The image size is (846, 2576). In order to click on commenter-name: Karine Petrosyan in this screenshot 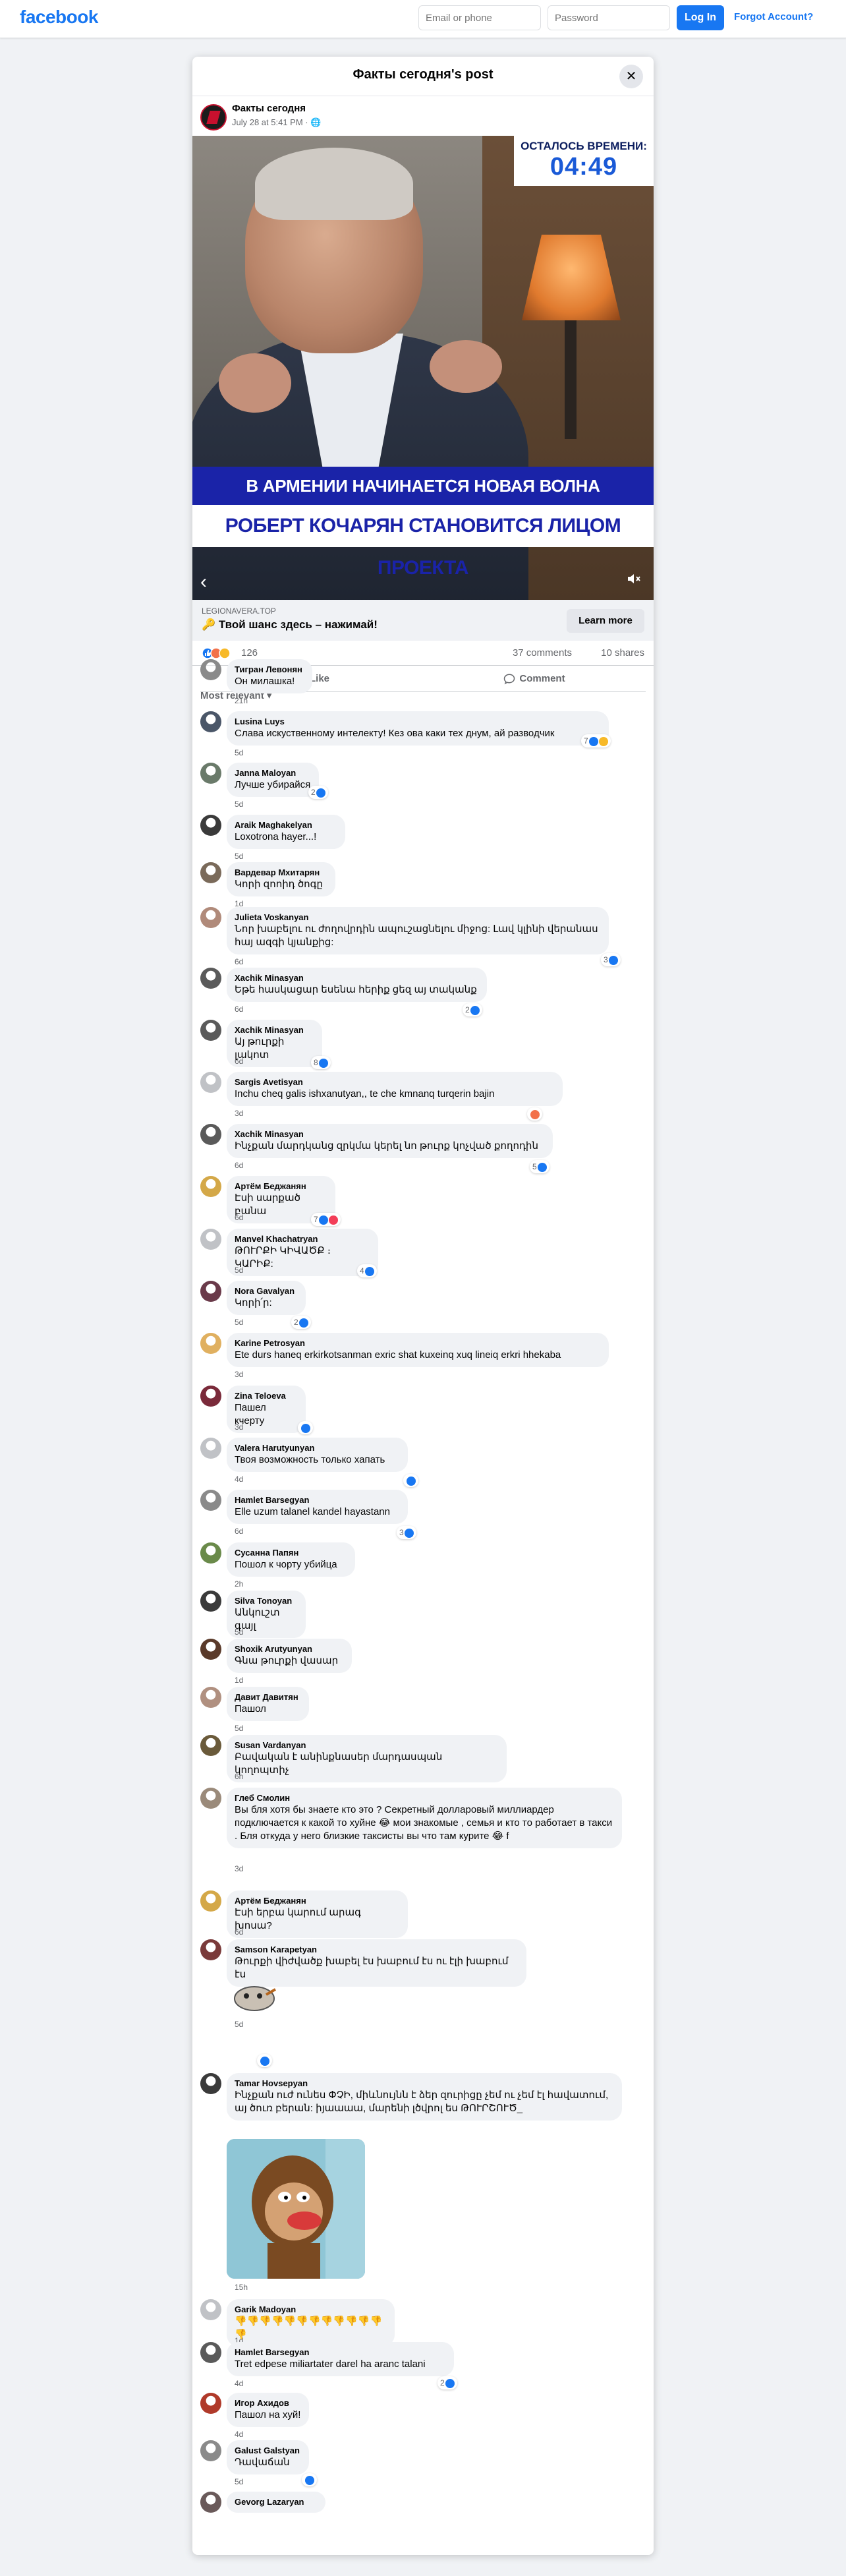, I will do `click(418, 1343)`.